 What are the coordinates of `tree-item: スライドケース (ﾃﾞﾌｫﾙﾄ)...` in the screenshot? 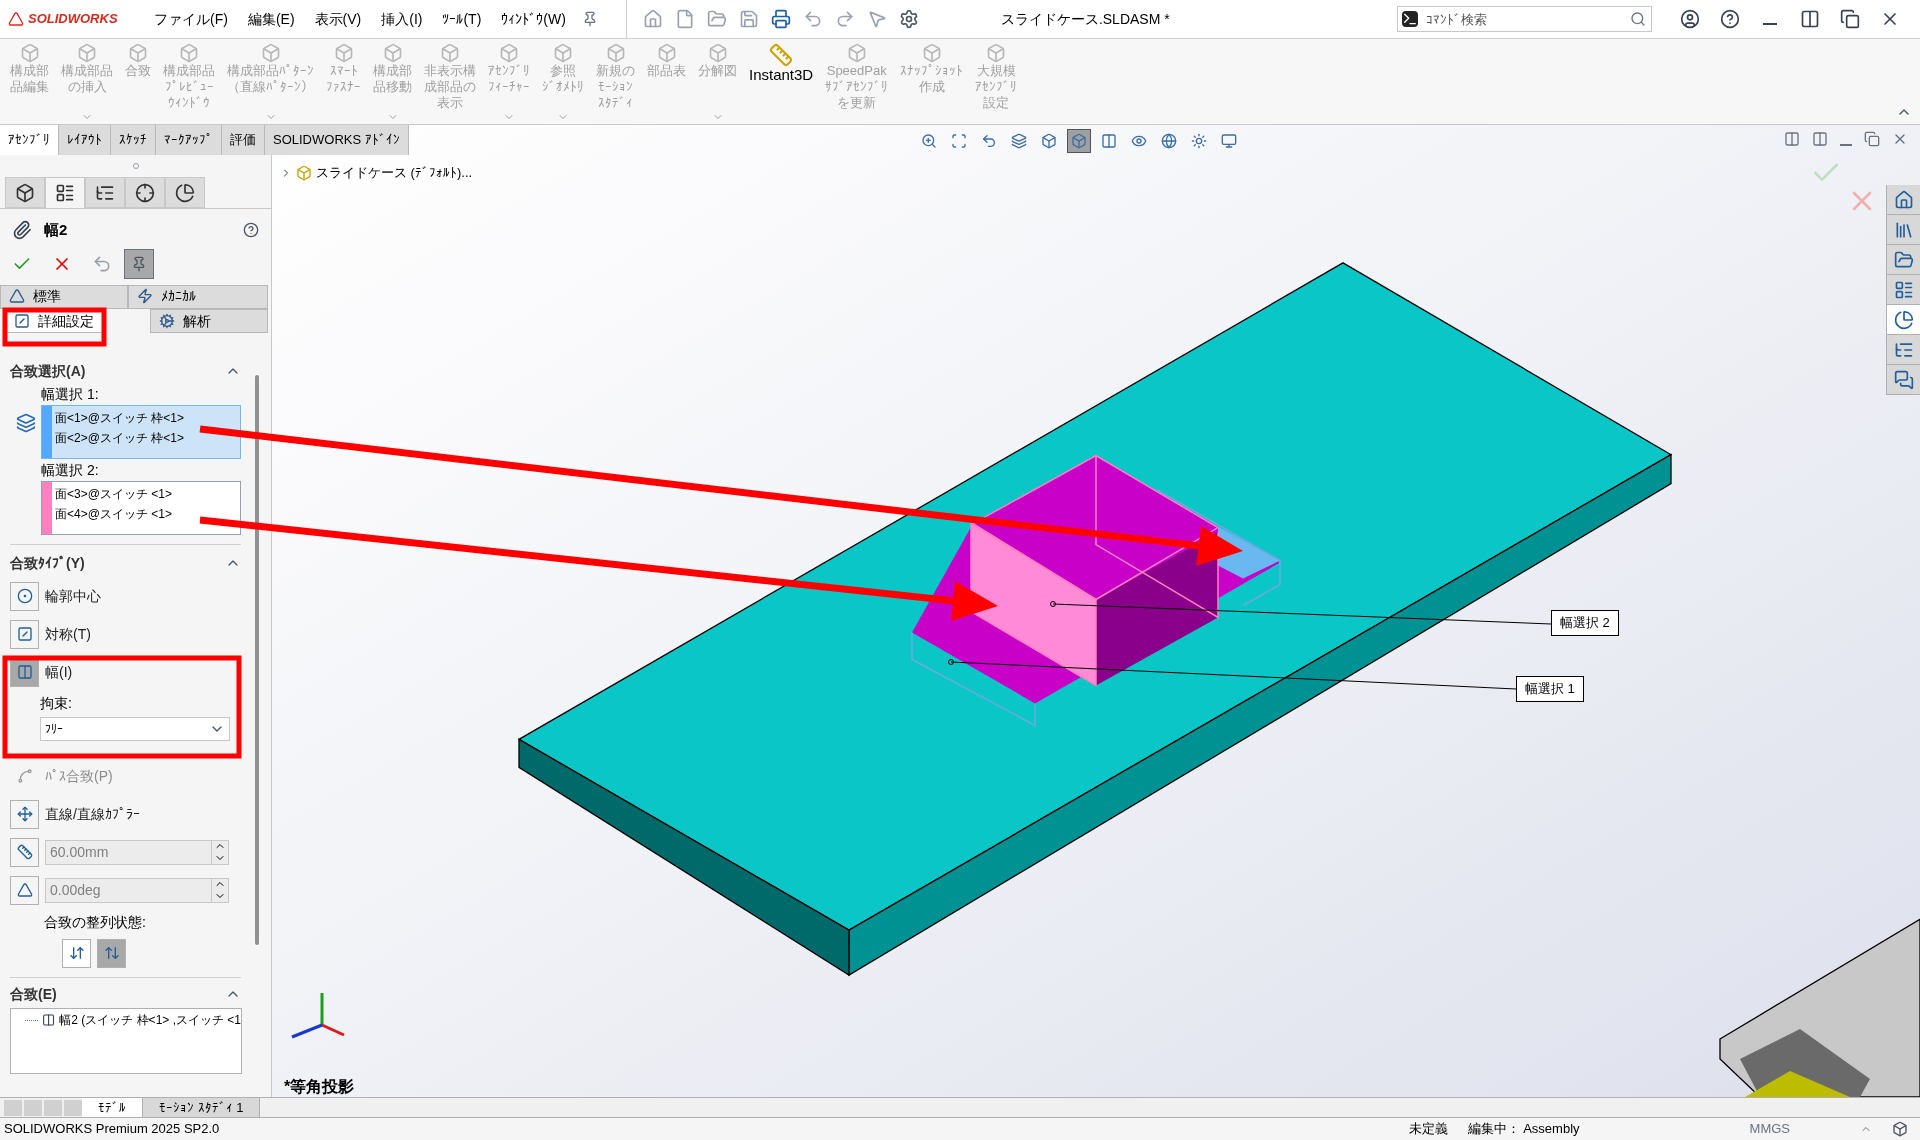 It's located at (394, 173).